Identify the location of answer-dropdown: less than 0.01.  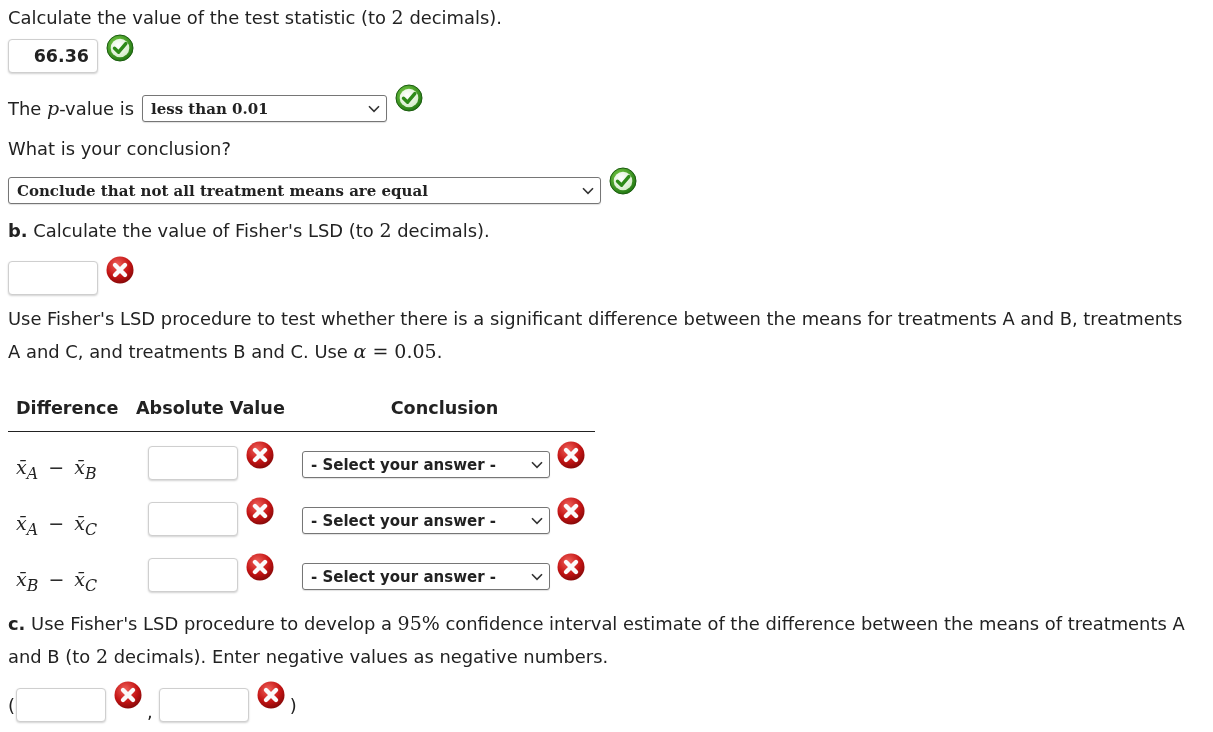
(264, 108).